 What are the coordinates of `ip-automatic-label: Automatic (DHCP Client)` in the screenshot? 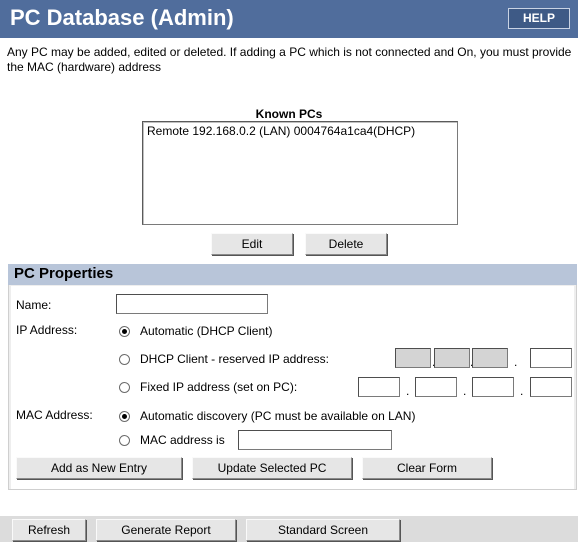 It's located at (206, 331).